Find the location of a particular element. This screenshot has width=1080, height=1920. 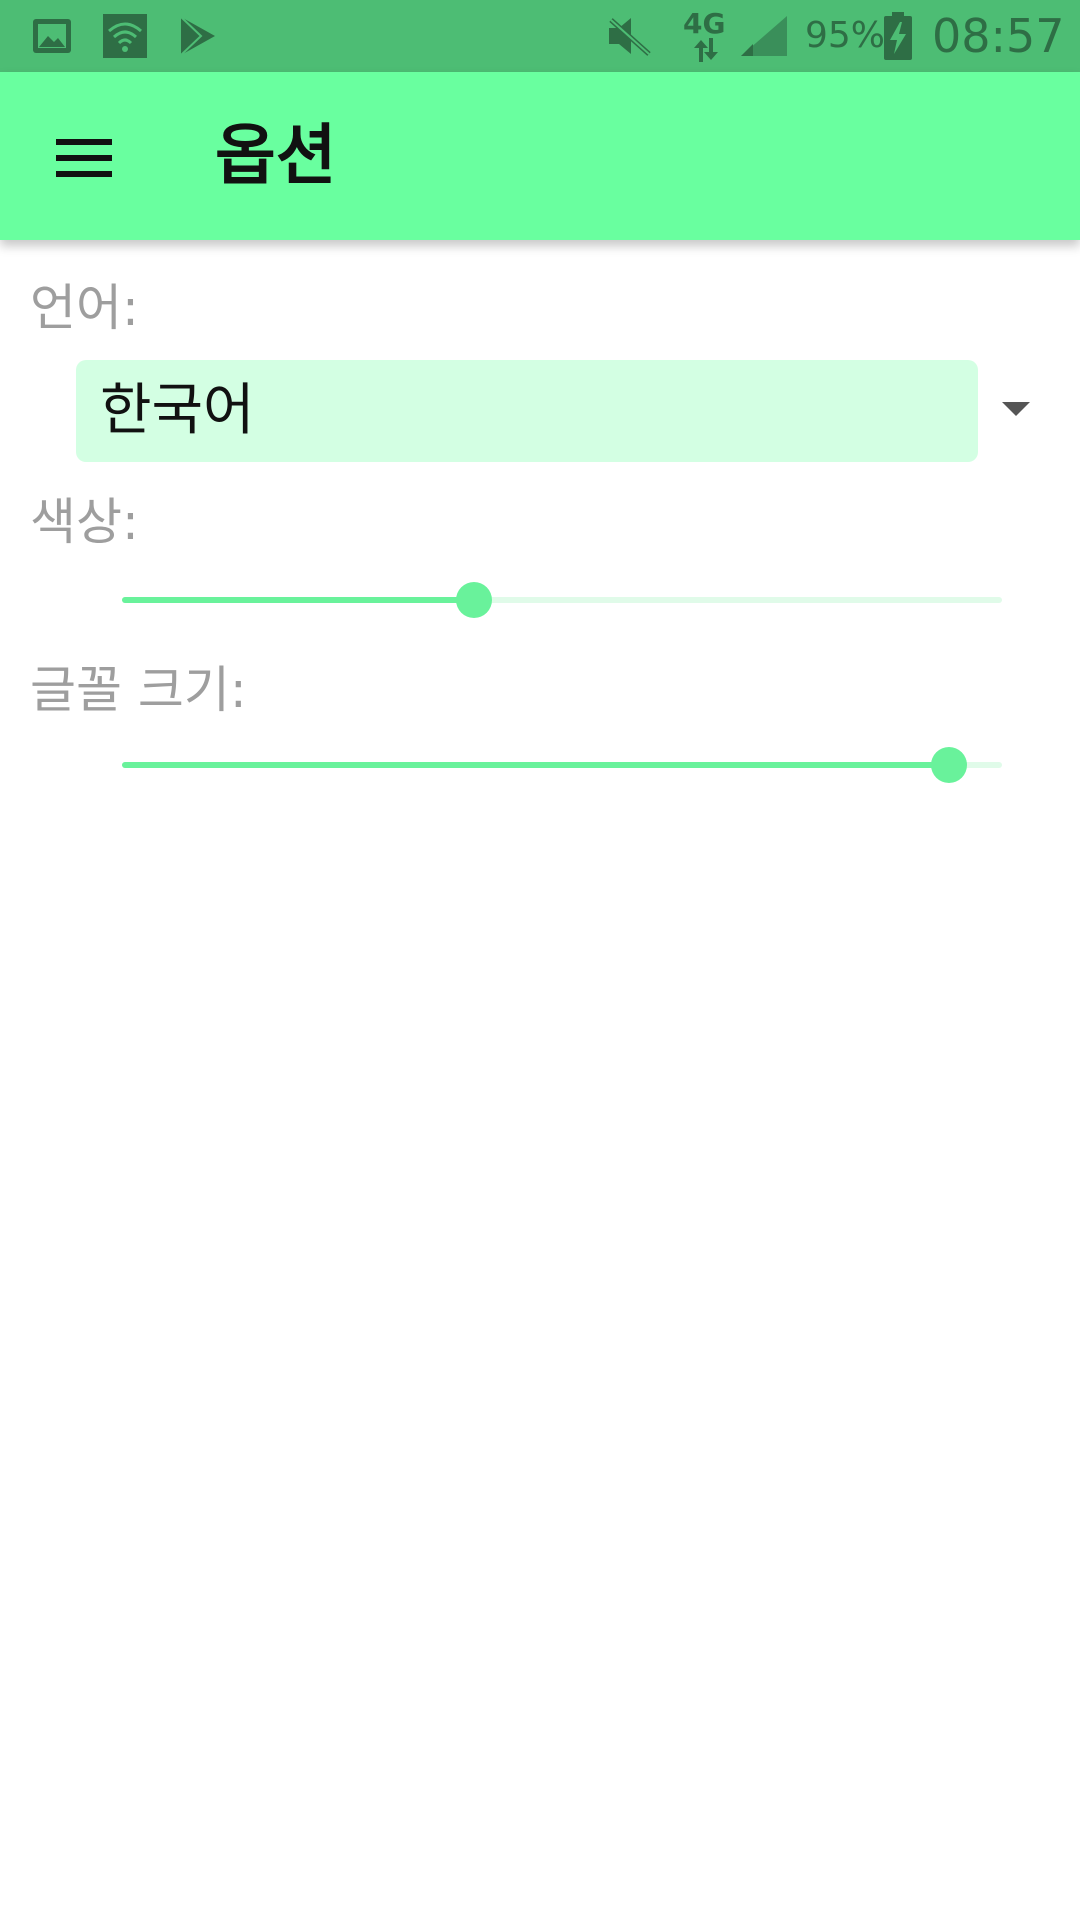

chevron-down-icon is located at coordinates (1016, 409).